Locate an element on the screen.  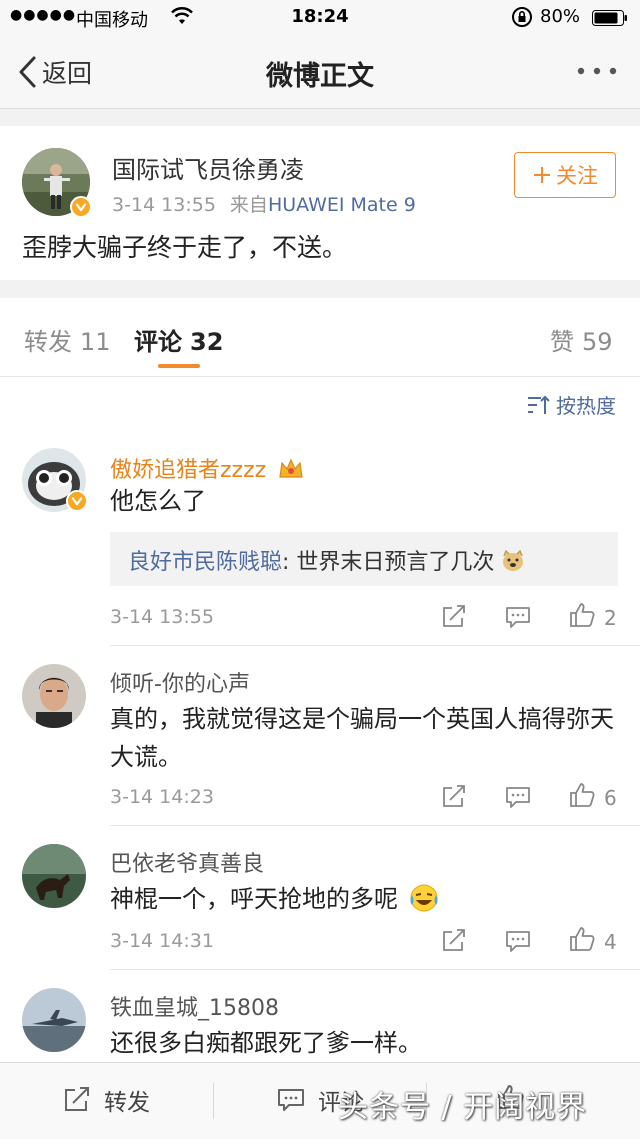
commenter-name-text: 傲娇追猎者zzzz is located at coordinates (188, 470).